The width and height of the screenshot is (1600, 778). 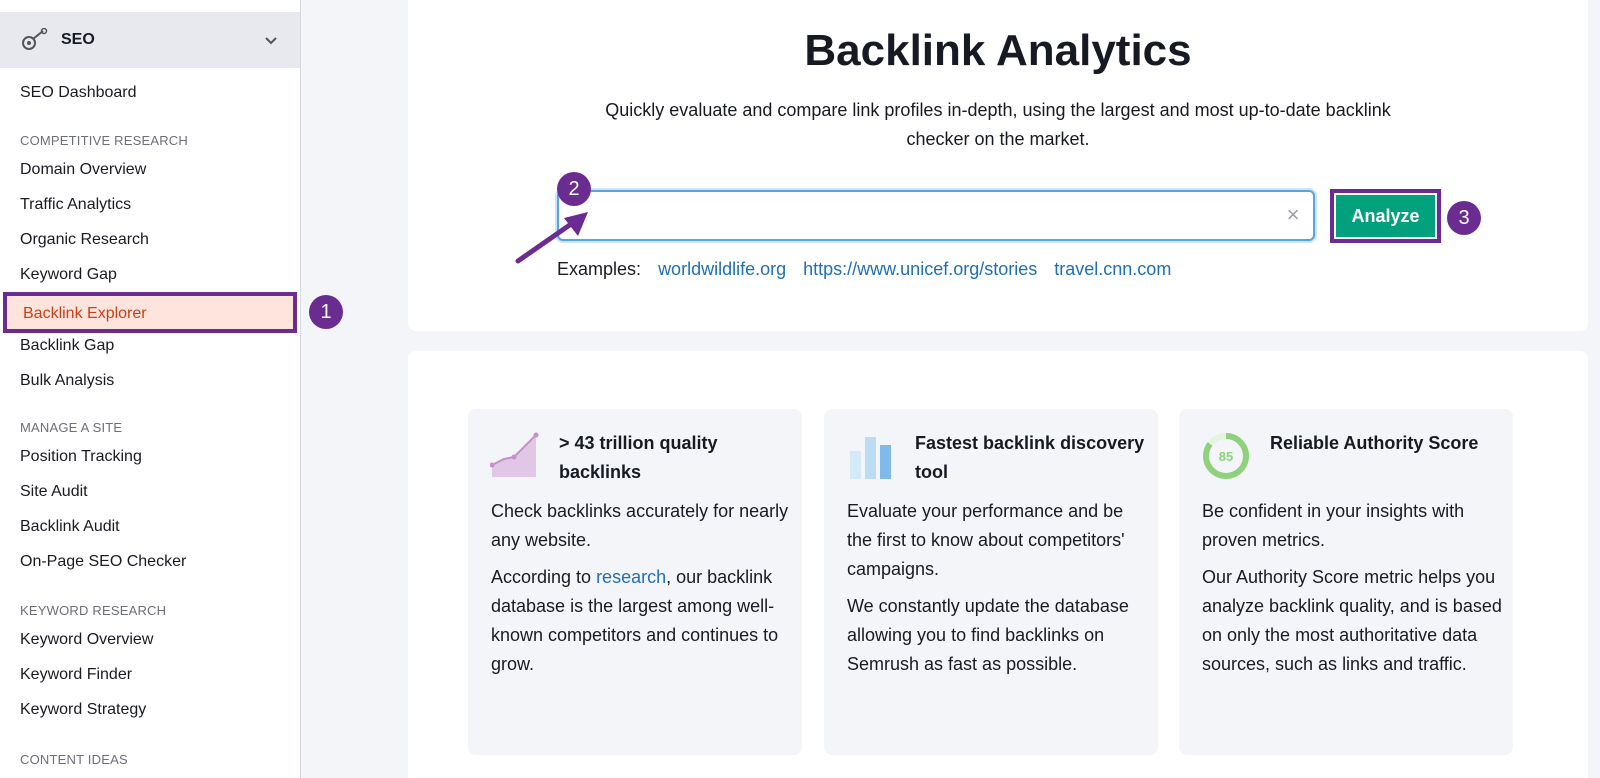 I want to click on nav-group-manage-a-site: MANAGE A SITE, so click(x=71, y=427).